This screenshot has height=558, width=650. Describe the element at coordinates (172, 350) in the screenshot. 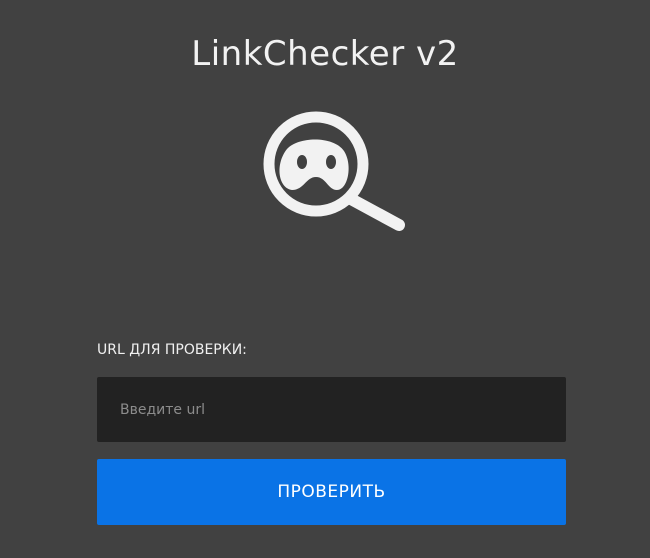

I see `url-field-label: URL ДЛЯ ПРОВЕРКИ:` at that location.